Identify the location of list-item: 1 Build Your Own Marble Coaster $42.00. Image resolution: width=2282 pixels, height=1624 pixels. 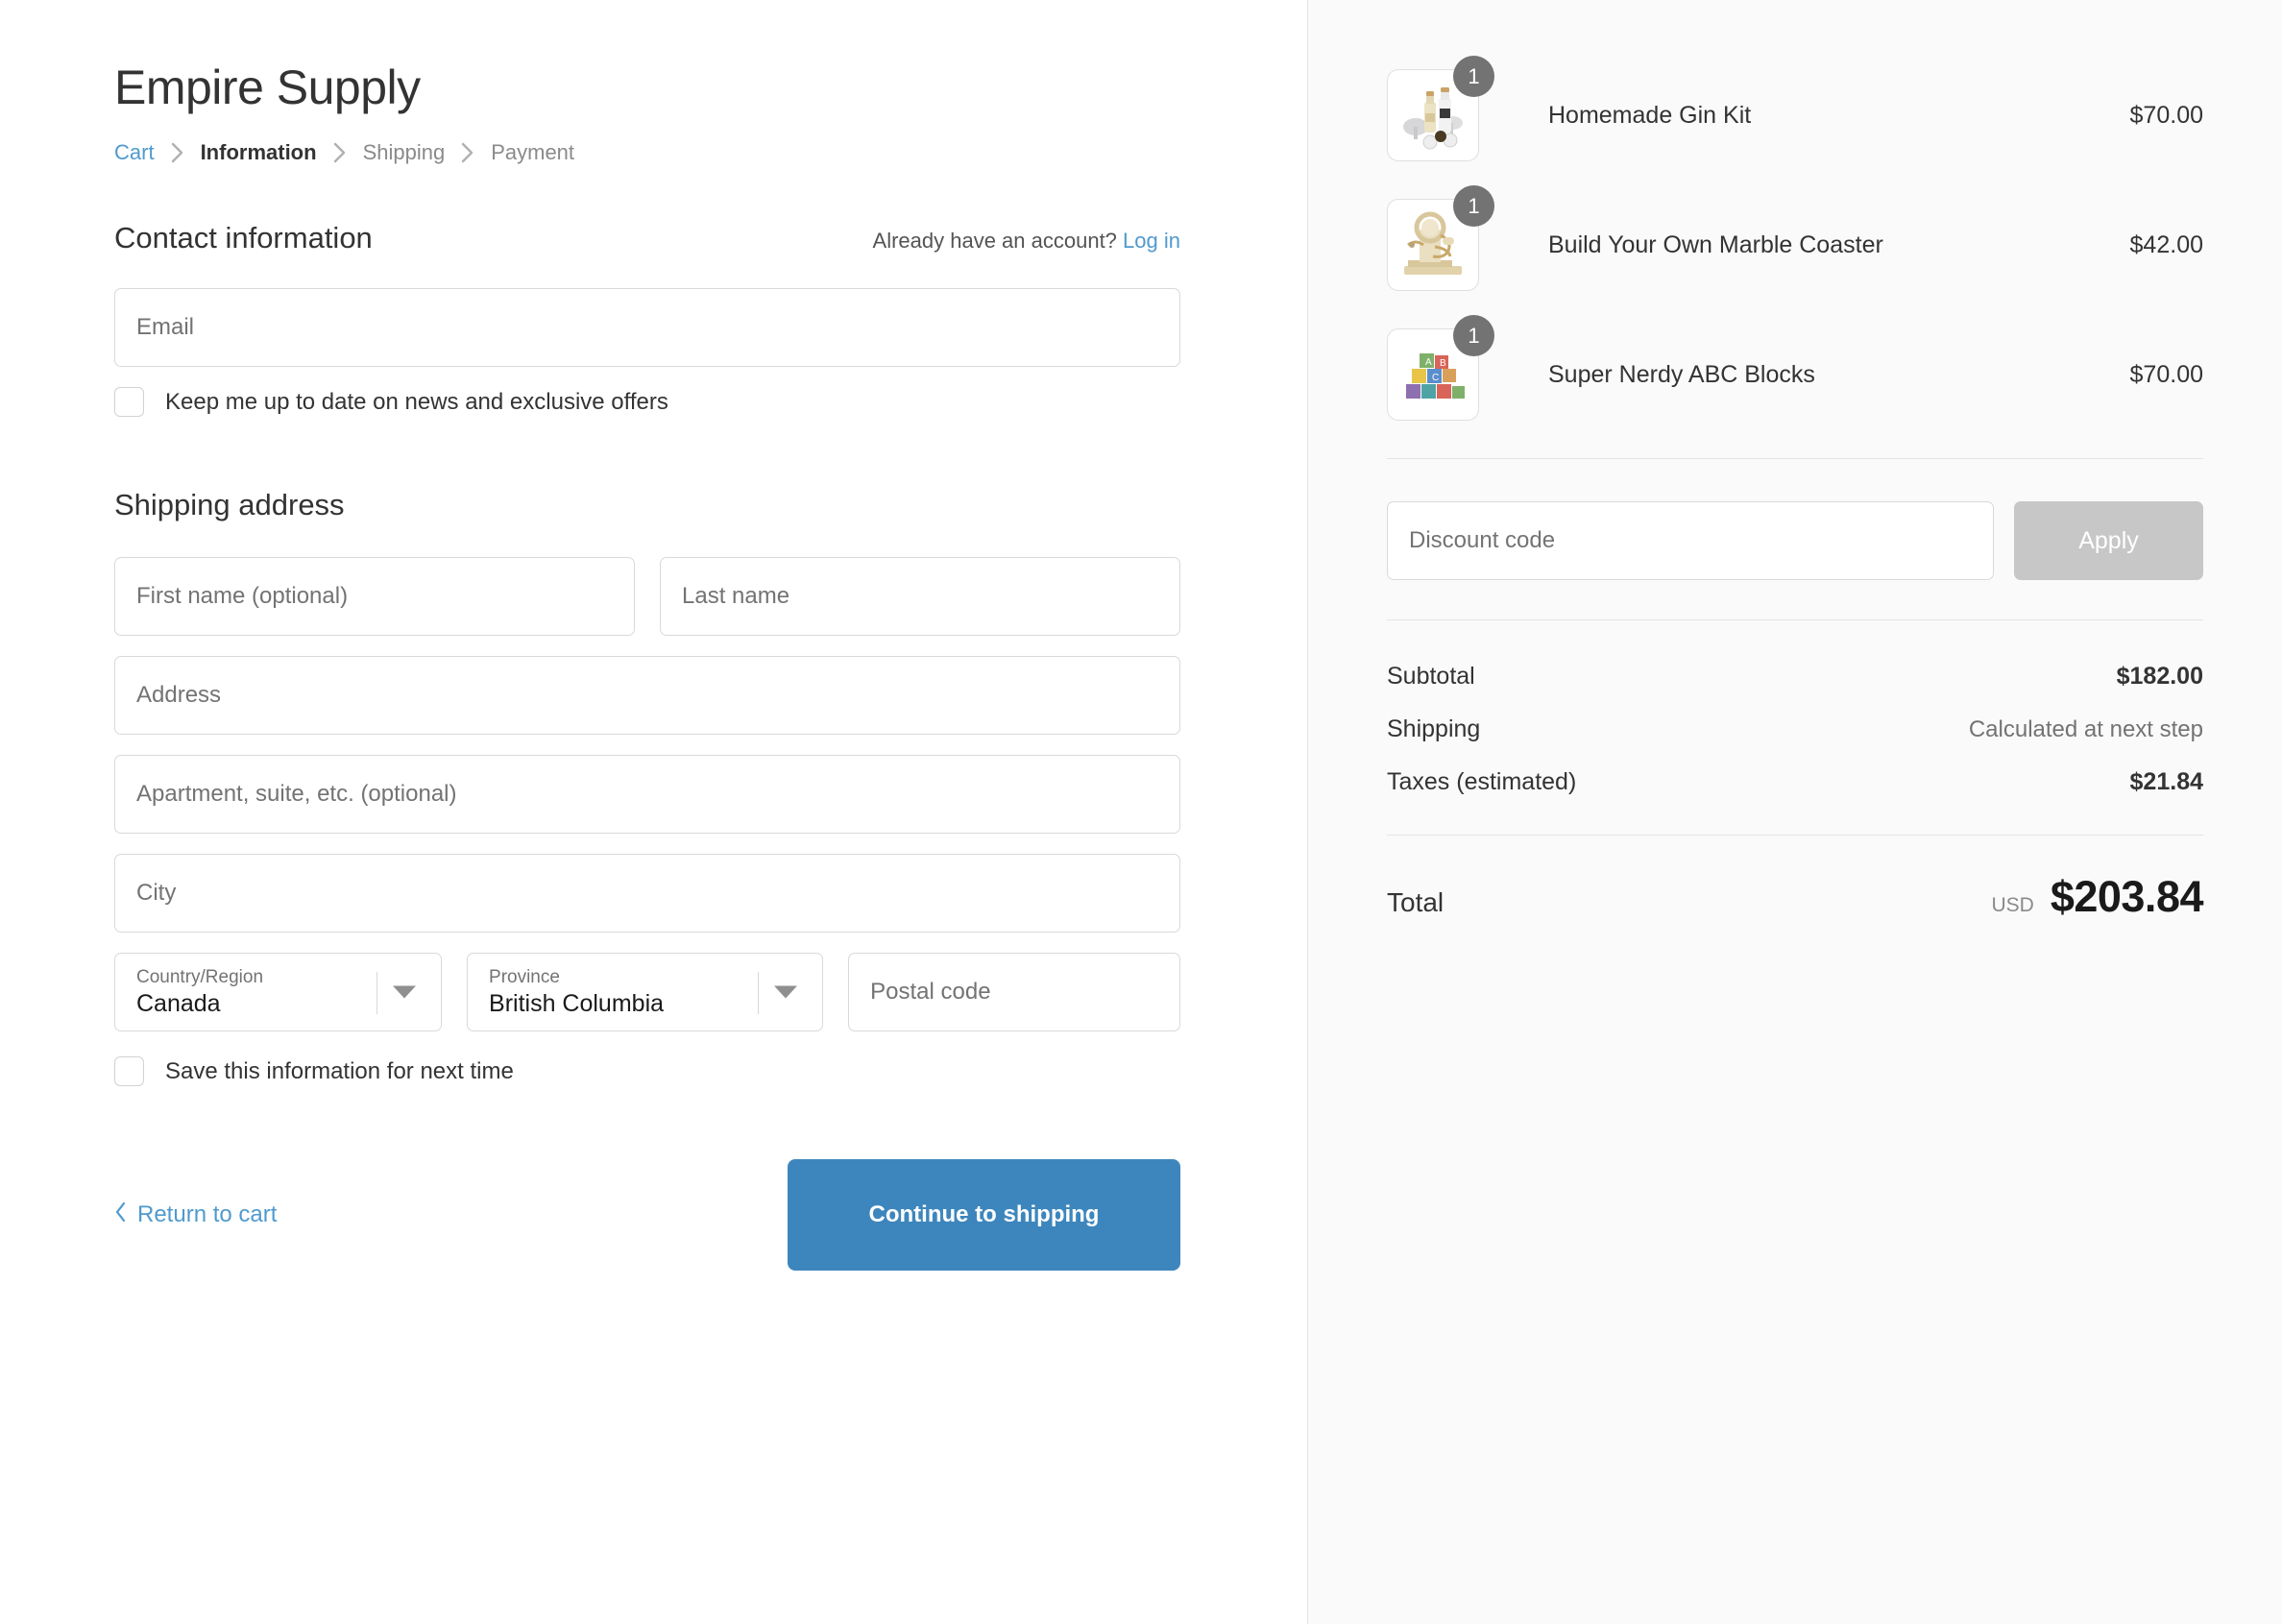
(1795, 238).